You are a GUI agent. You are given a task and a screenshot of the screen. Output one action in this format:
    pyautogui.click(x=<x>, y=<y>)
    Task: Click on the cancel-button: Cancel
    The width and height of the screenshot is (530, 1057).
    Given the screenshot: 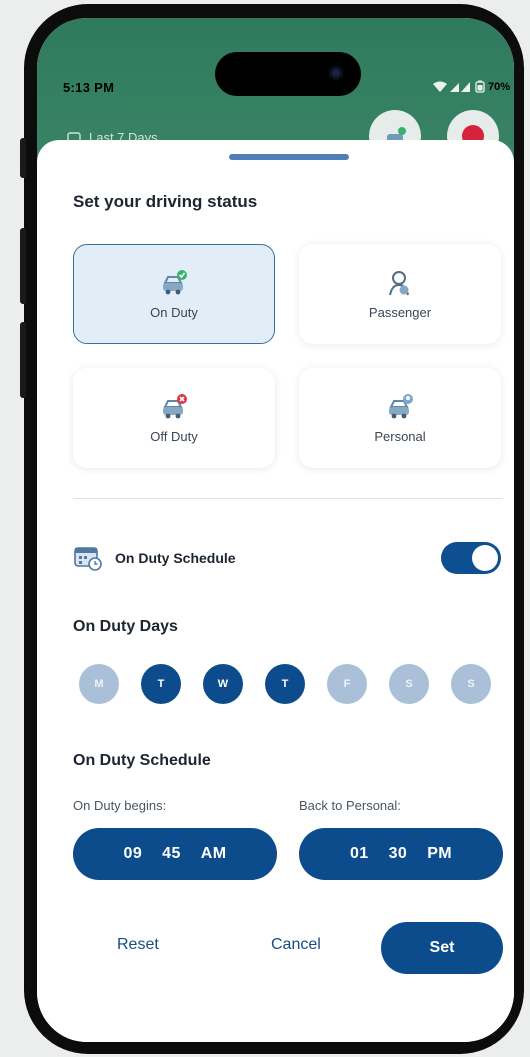 What is the action you would take?
    pyautogui.click(x=296, y=945)
    